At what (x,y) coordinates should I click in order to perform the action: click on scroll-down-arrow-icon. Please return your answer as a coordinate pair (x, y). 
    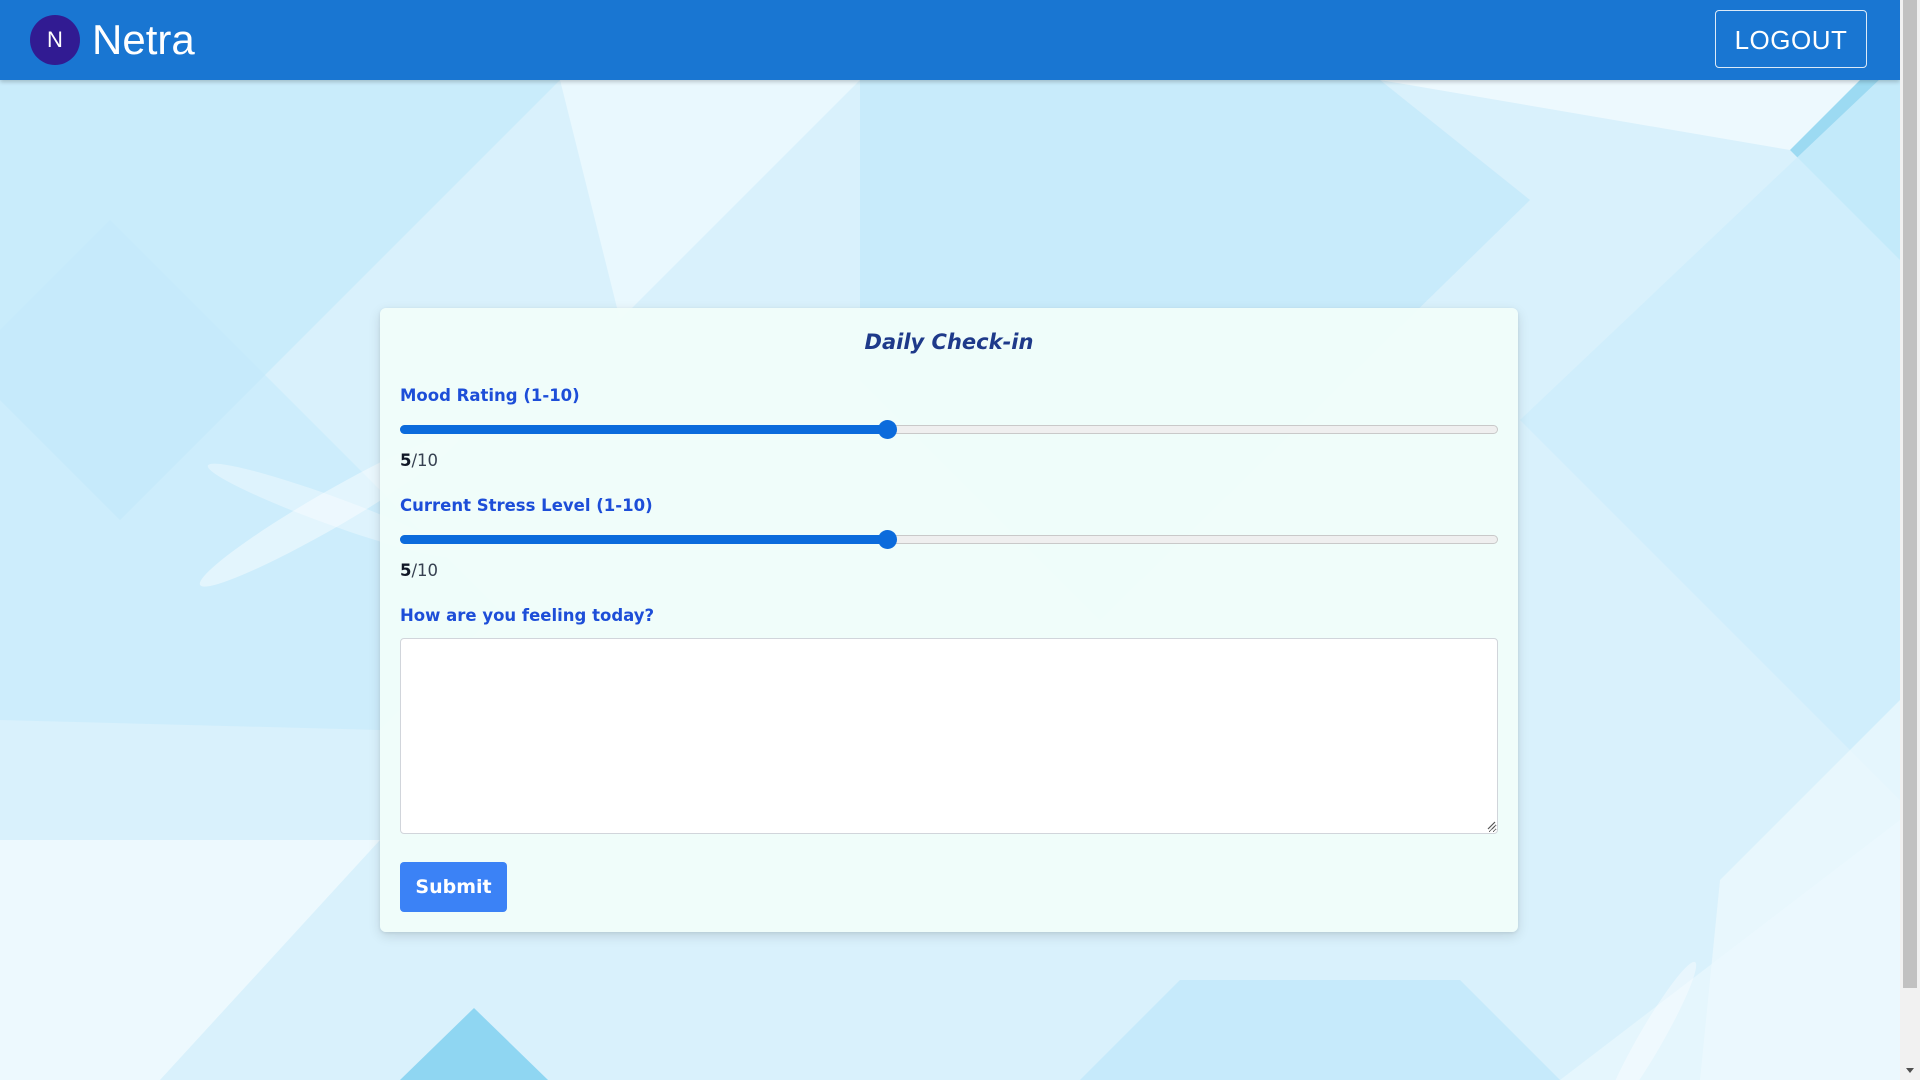
    Looking at the image, I should click on (1910, 1070).